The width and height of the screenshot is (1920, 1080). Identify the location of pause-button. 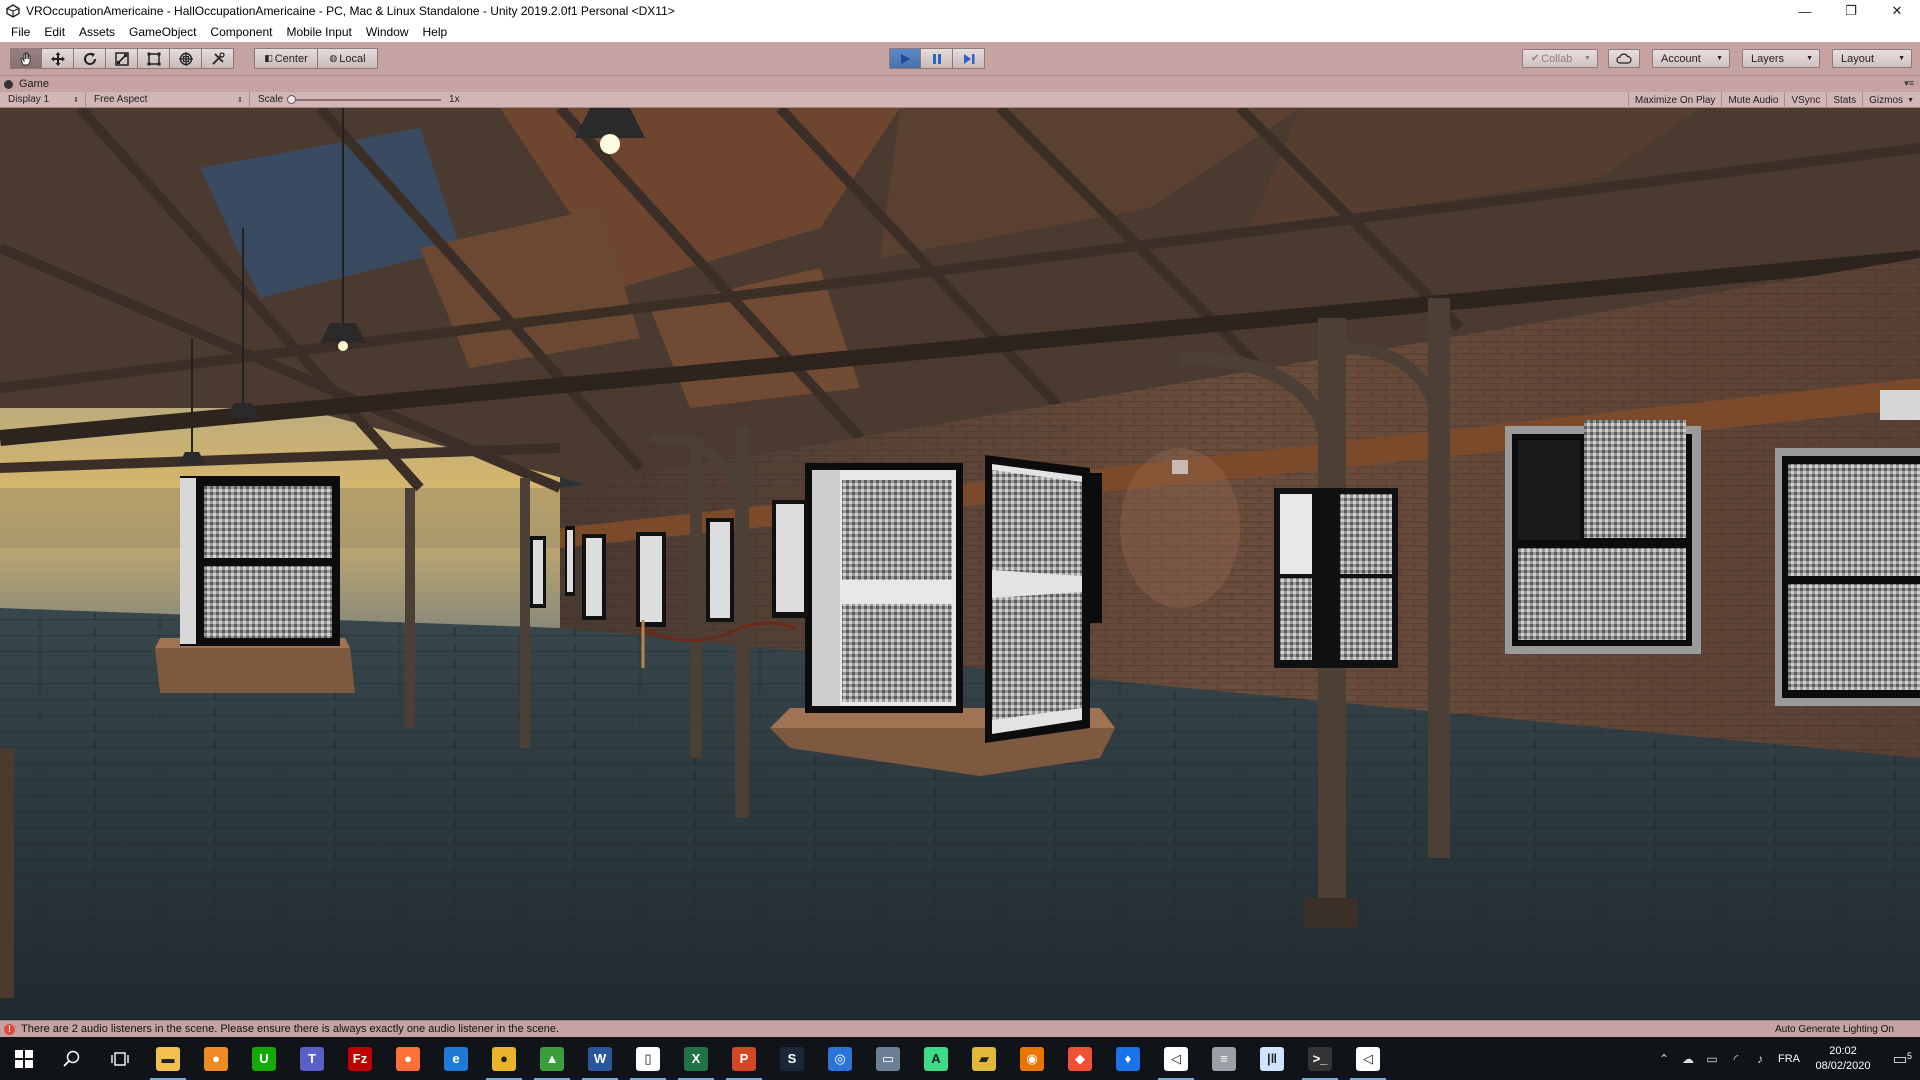
(937, 58).